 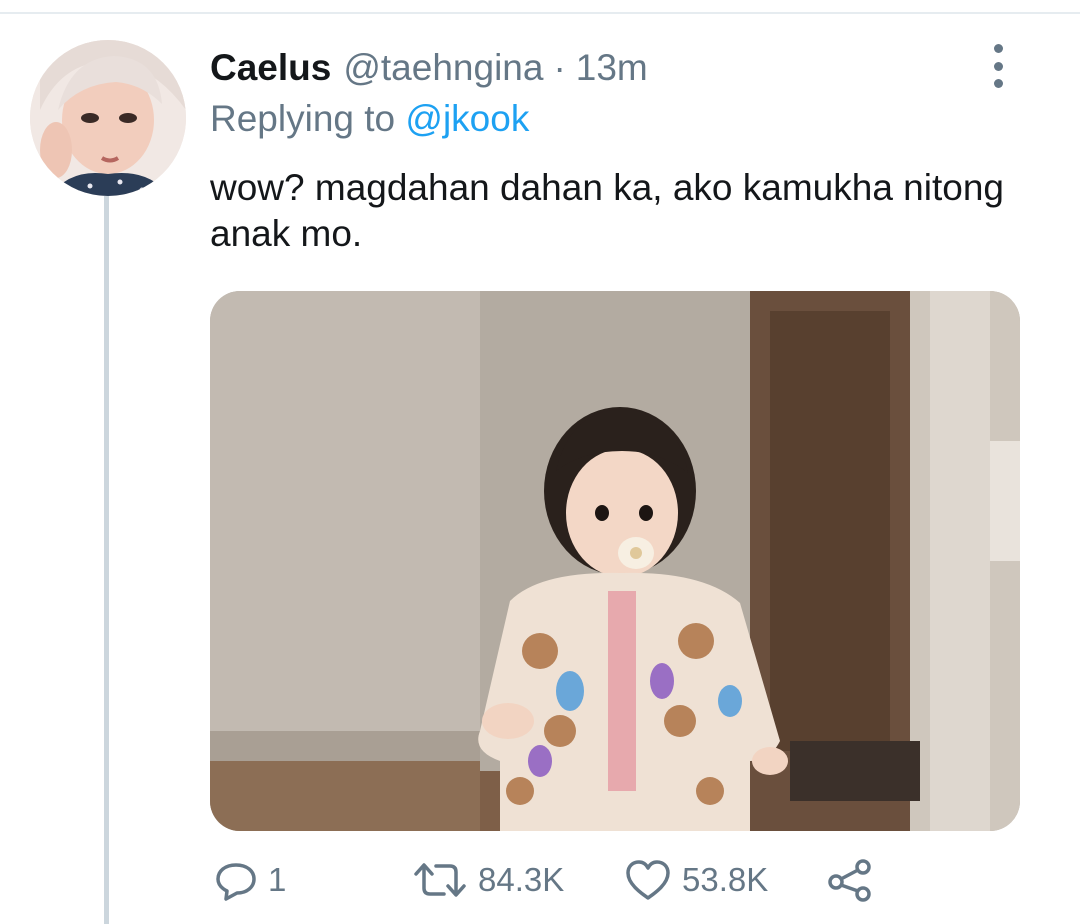 I want to click on replying-to: Replying to @jkook, so click(x=369, y=119).